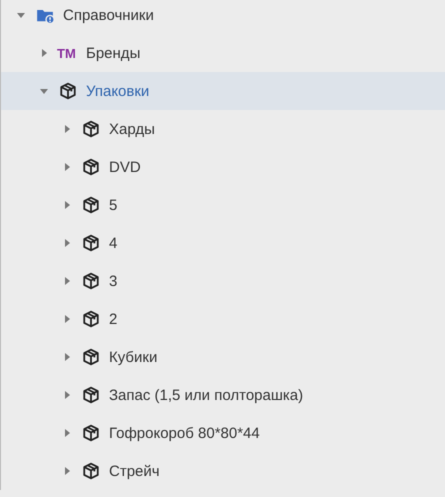 The width and height of the screenshot is (445, 497). What do you see at coordinates (132, 129) in the screenshot?
I see `item-label: Харды` at bounding box center [132, 129].